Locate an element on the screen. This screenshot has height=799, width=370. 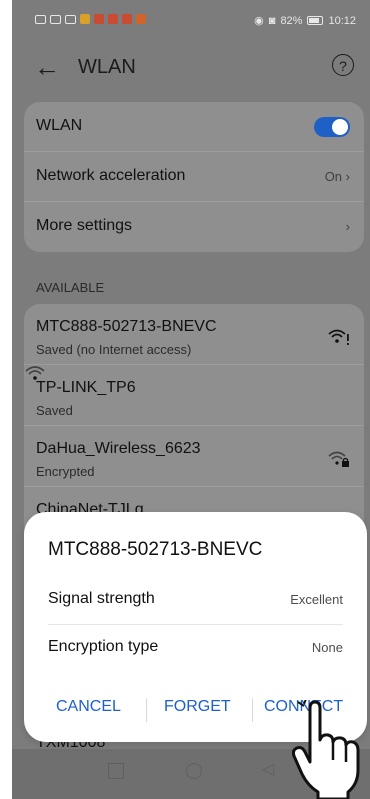
toggle-knob is located at coordinates (340, 127).